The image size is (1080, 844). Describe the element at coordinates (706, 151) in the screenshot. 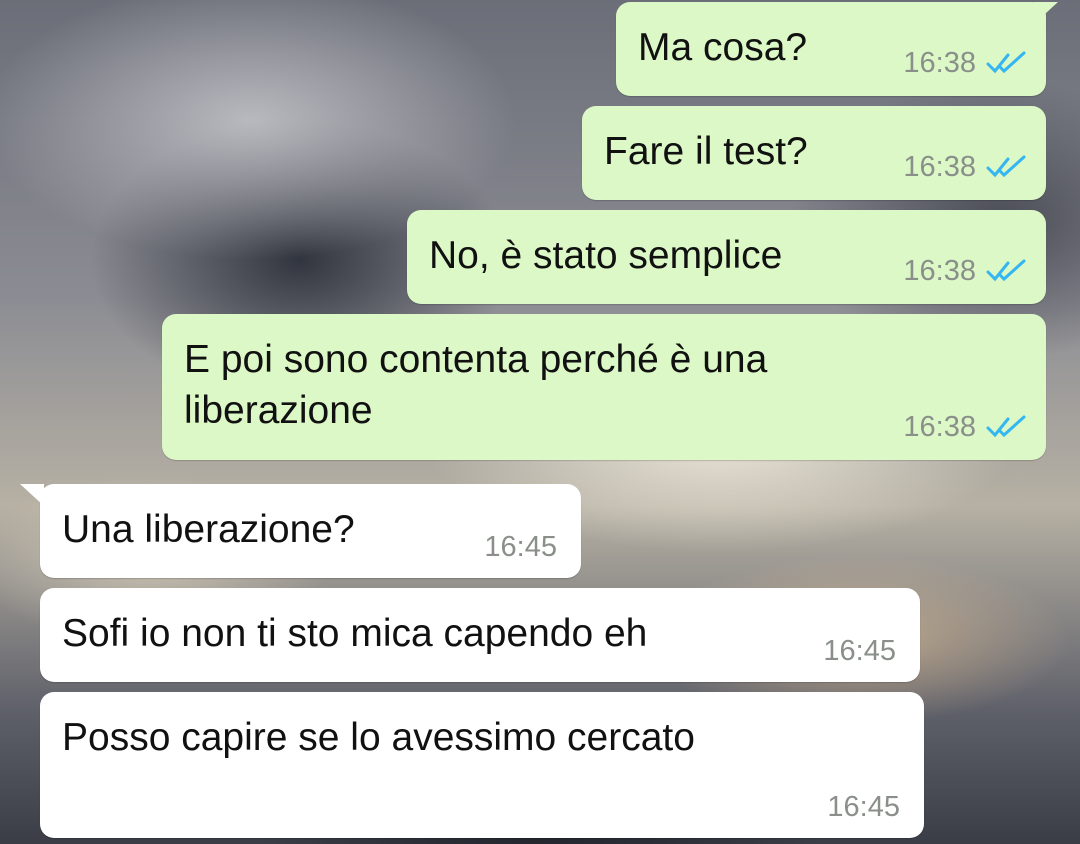

I see `message-text: Fare il test?` at that location.